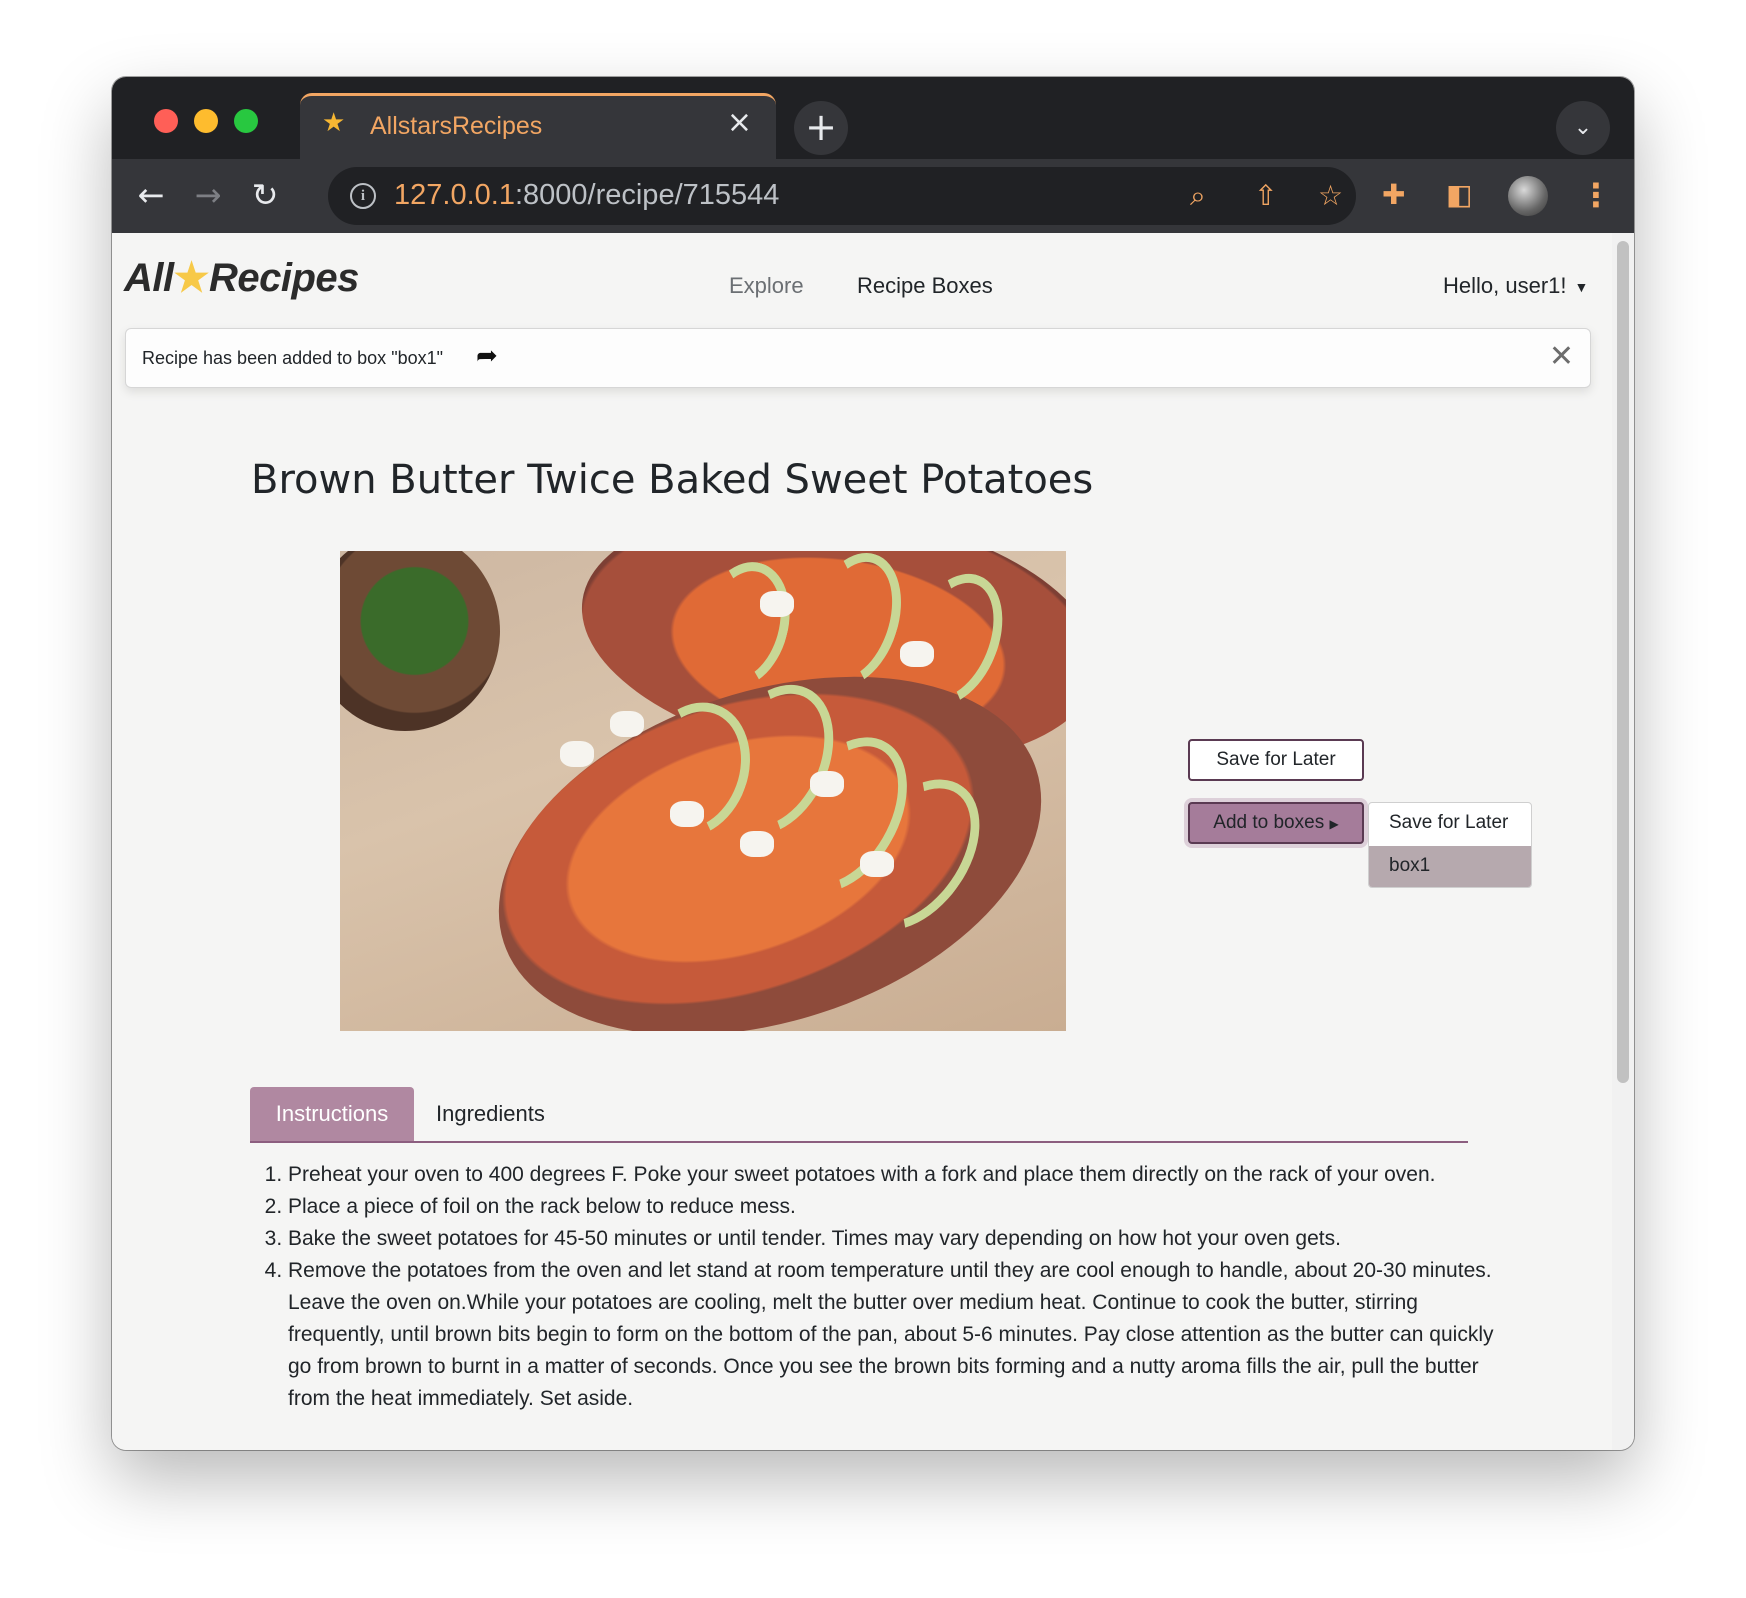 This screenshot has height=1598, width=1746. What do you see at coordinates (332, 1114) in the screenshot?
I see `tab-instructions: Instructions` at bounding box center [332, 1114].